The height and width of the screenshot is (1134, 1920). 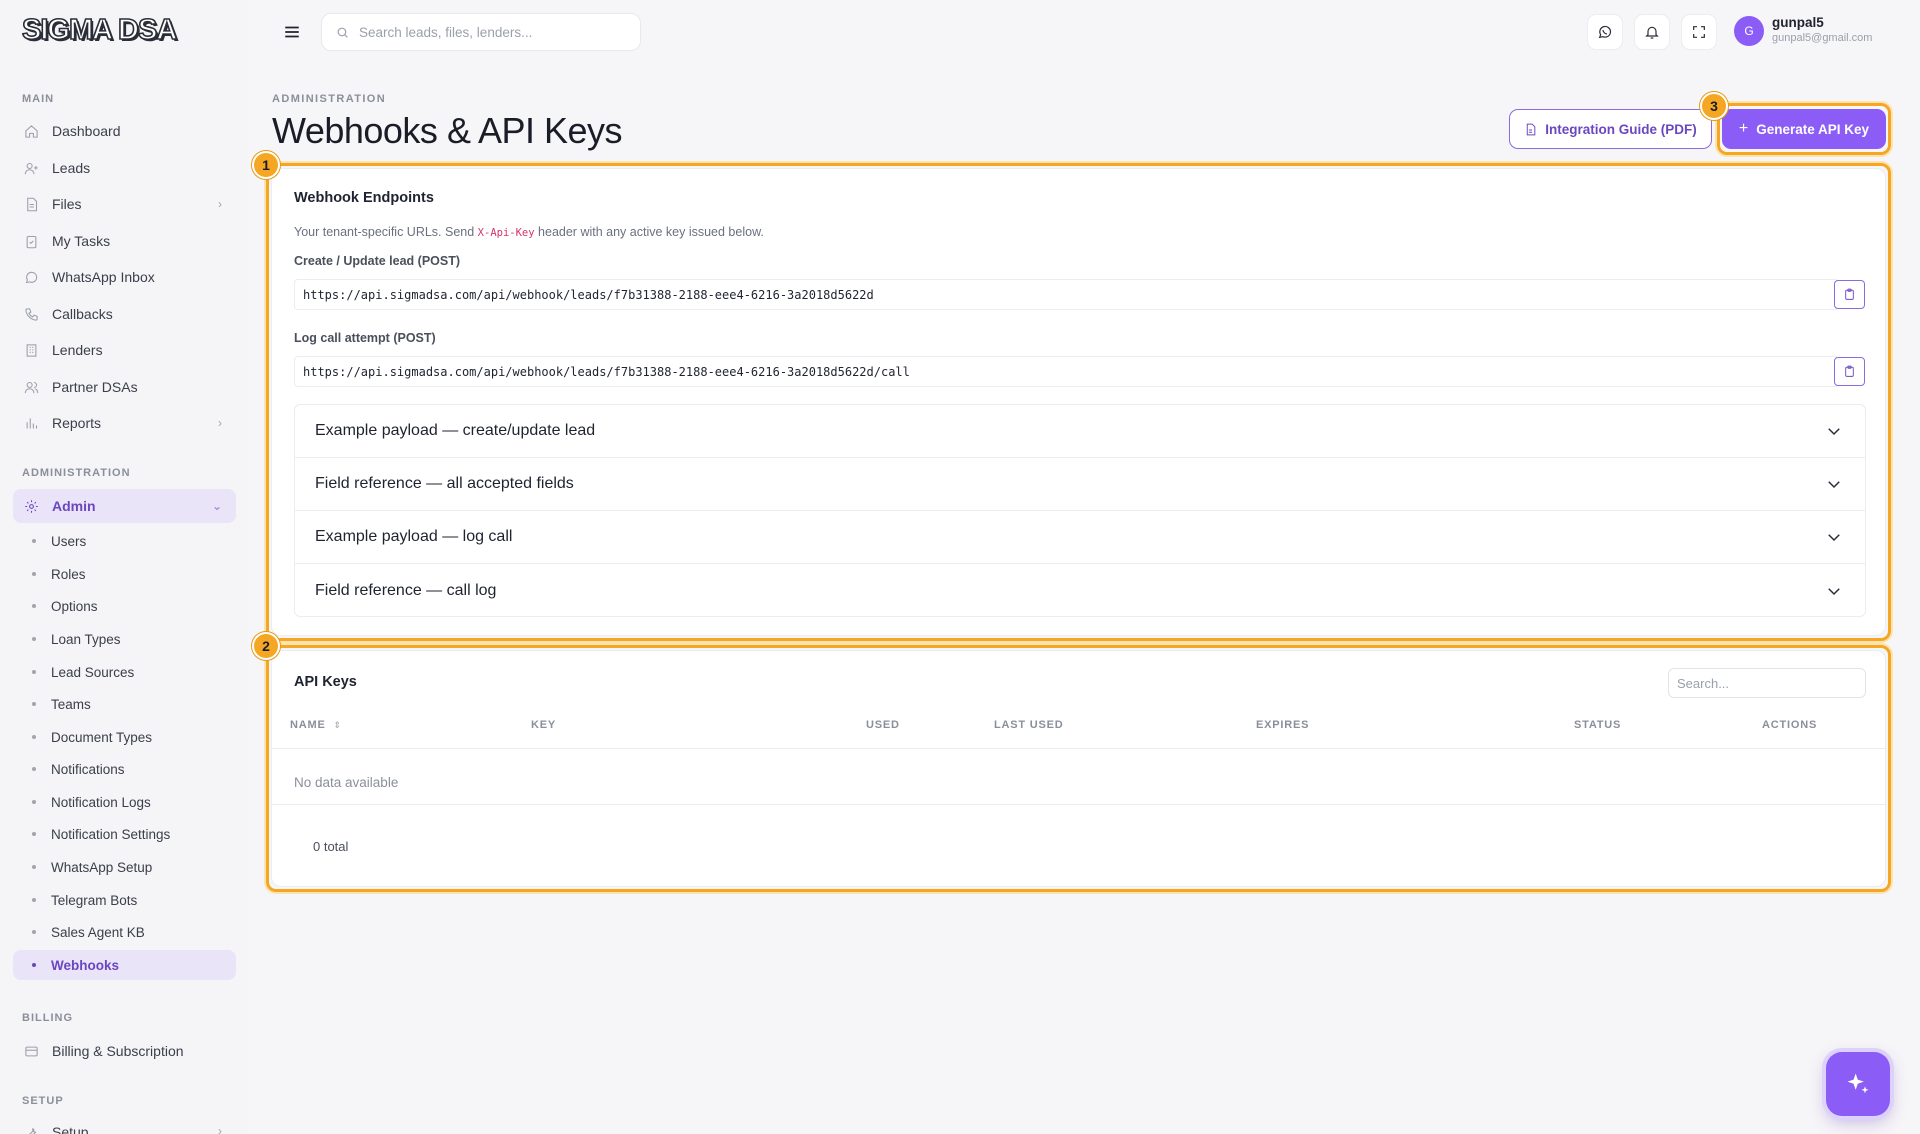 I want to click on sub-item-label: Users, so click(x=69, y=541).